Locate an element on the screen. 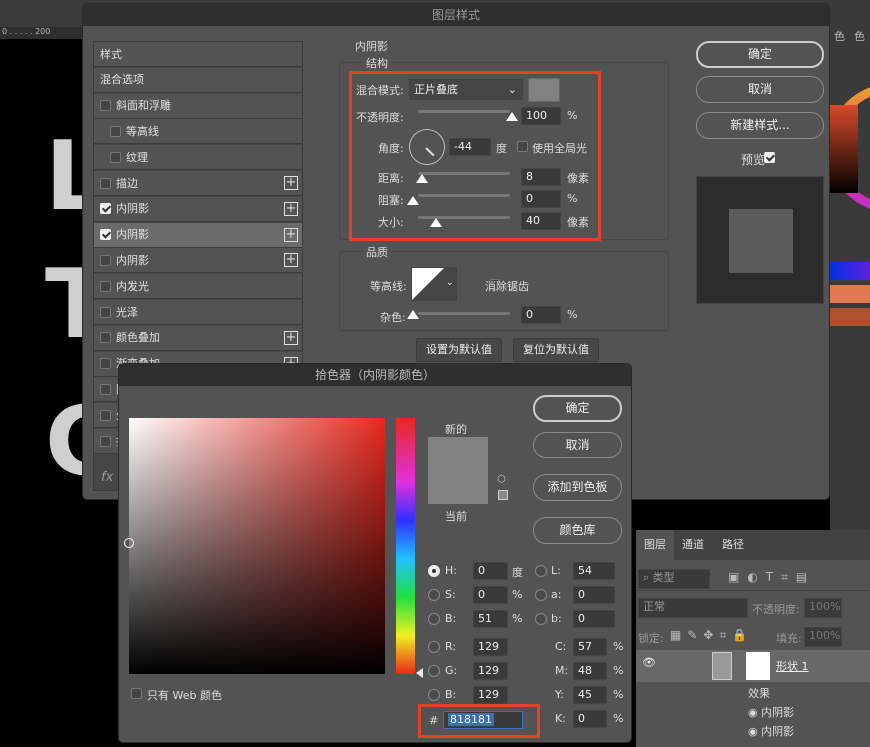 This screenshot has height=747, width=870. choke-input: 0 is located at coordinates (541, 199).